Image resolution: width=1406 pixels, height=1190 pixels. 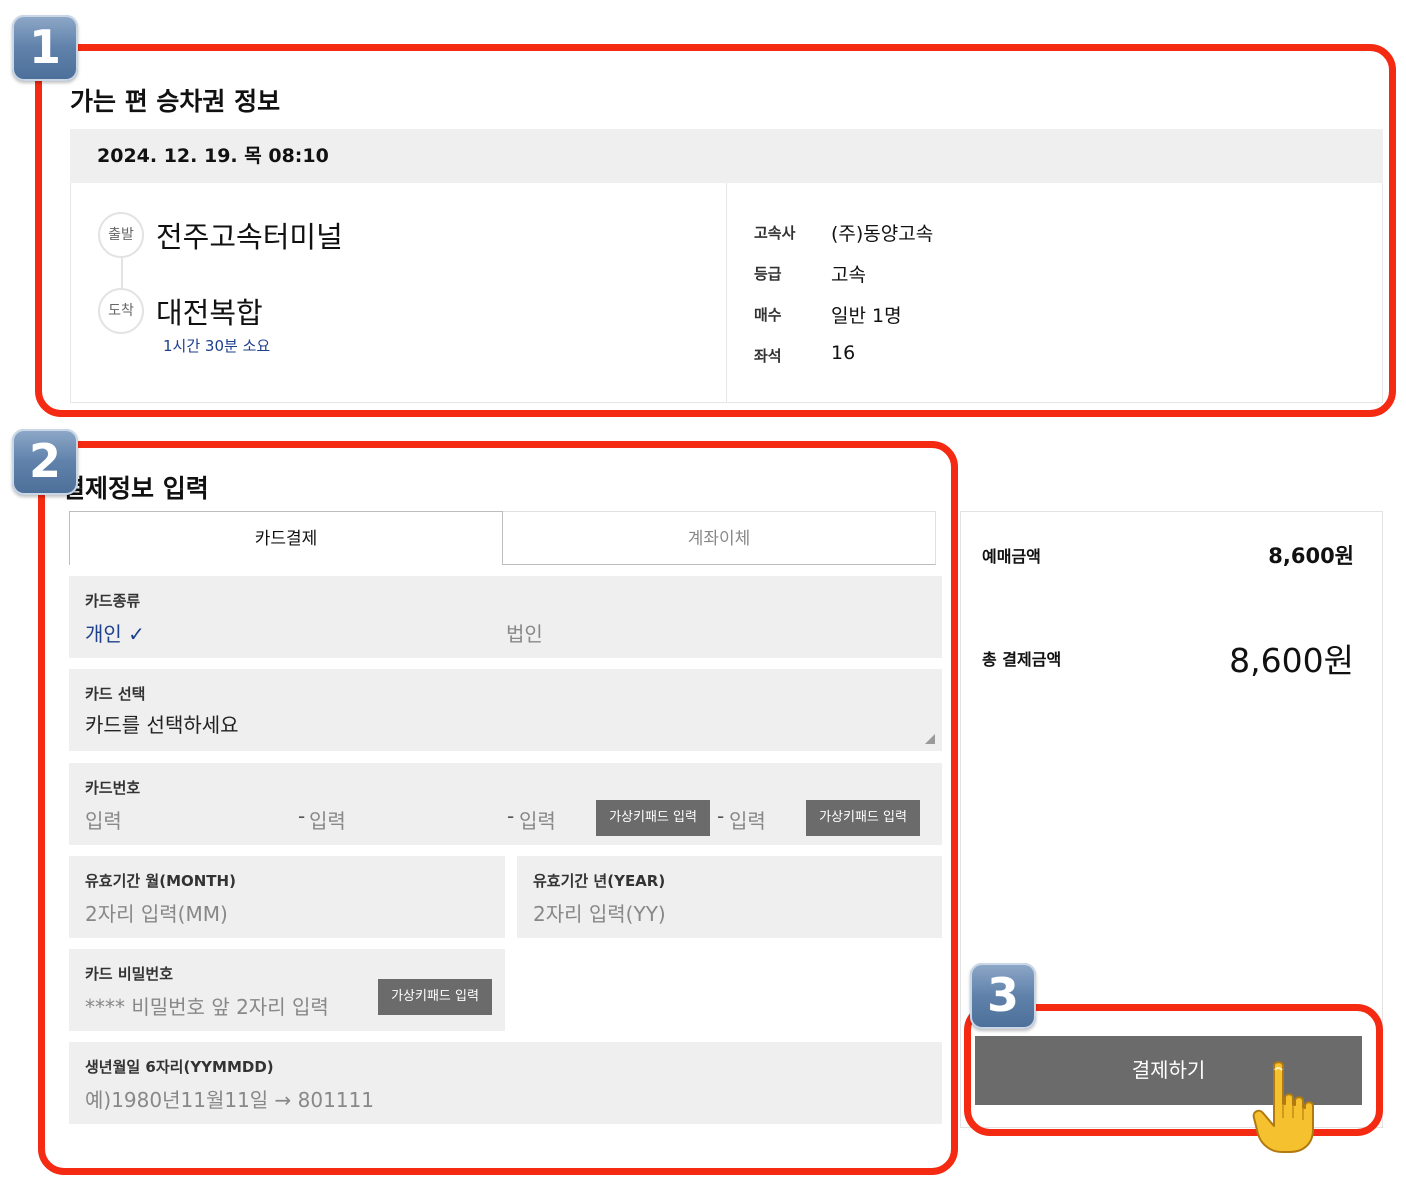 I want to click on card-type-label: 카드종류, so click(x=113, y=601).